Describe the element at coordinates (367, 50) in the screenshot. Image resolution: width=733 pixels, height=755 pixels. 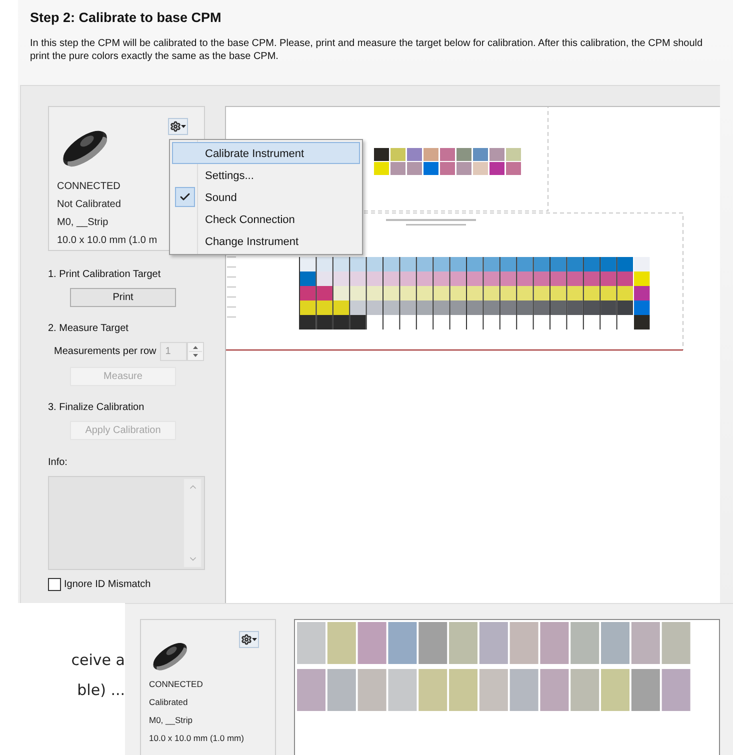
I see `step-description: In this step the CPM will be calibrated to the base CPM. Please, print and measure the target below for calibration. After this calibration, the CPM should print the pure colors exactly the same as the base CPM.` at that location.